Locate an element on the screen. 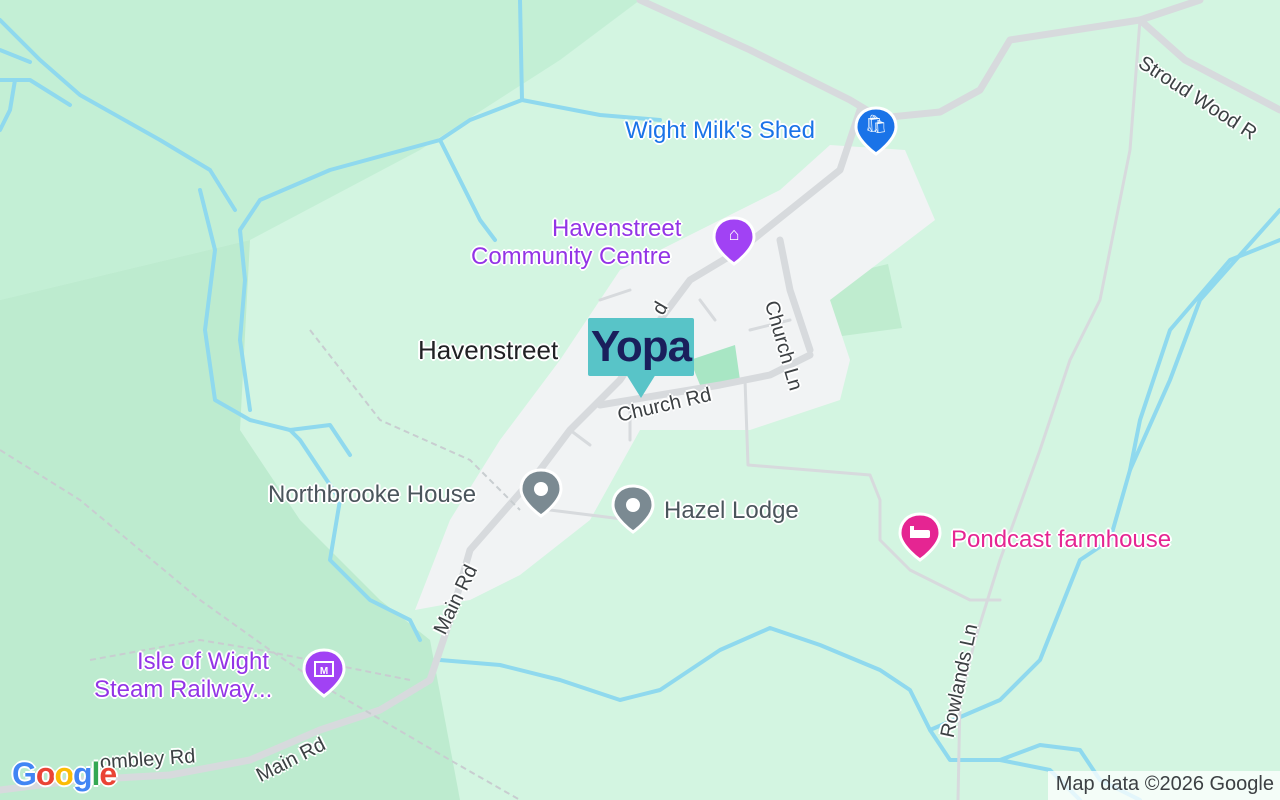 The height and width of the screenshot is (800, 1280). shopping-bag-icon: 🛍 is located at coordinates (876, 124).